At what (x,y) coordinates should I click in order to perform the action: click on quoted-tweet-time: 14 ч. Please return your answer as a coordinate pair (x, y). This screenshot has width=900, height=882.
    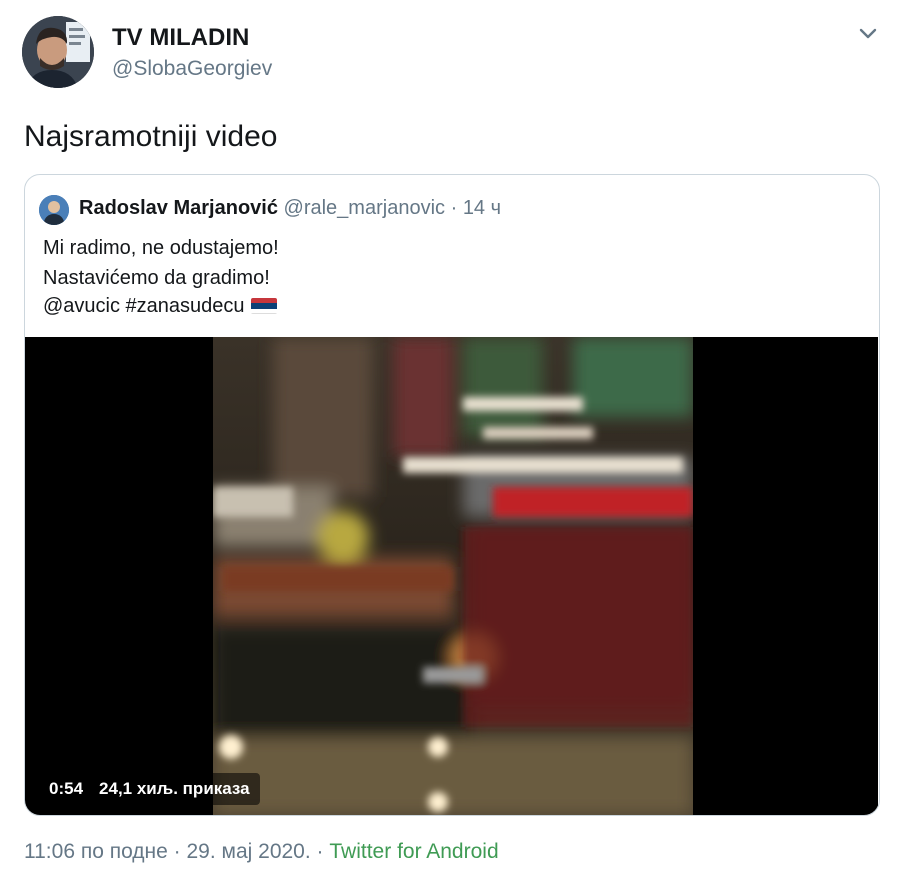
    Looking at the image, I should click on (482, 208).